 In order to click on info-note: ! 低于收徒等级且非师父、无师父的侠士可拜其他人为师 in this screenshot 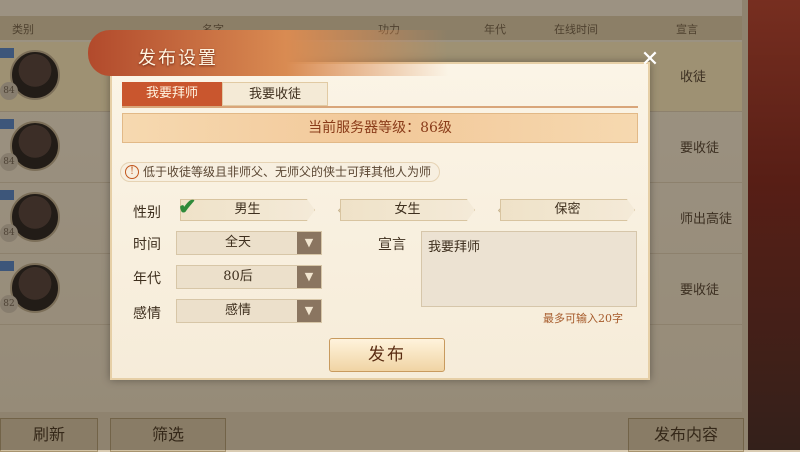, I will do `click(280, 172)`.